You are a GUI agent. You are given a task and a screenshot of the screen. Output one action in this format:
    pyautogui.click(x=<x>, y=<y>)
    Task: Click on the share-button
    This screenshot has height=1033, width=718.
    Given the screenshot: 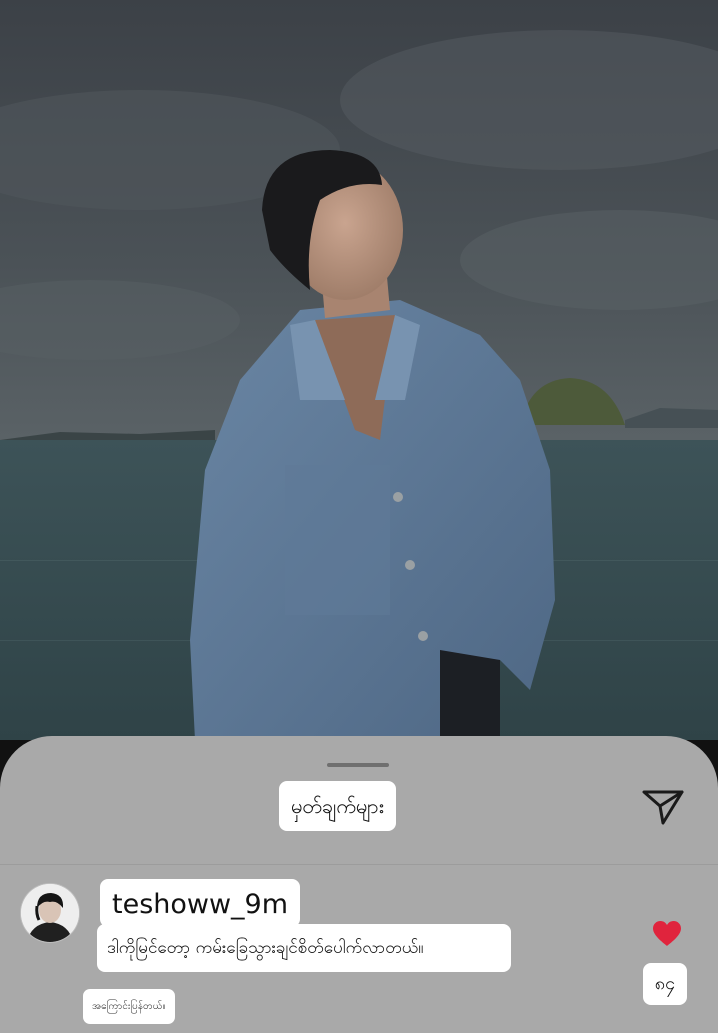 What is the action you would take?
    pyautogui.click(x=663, y=807)
    